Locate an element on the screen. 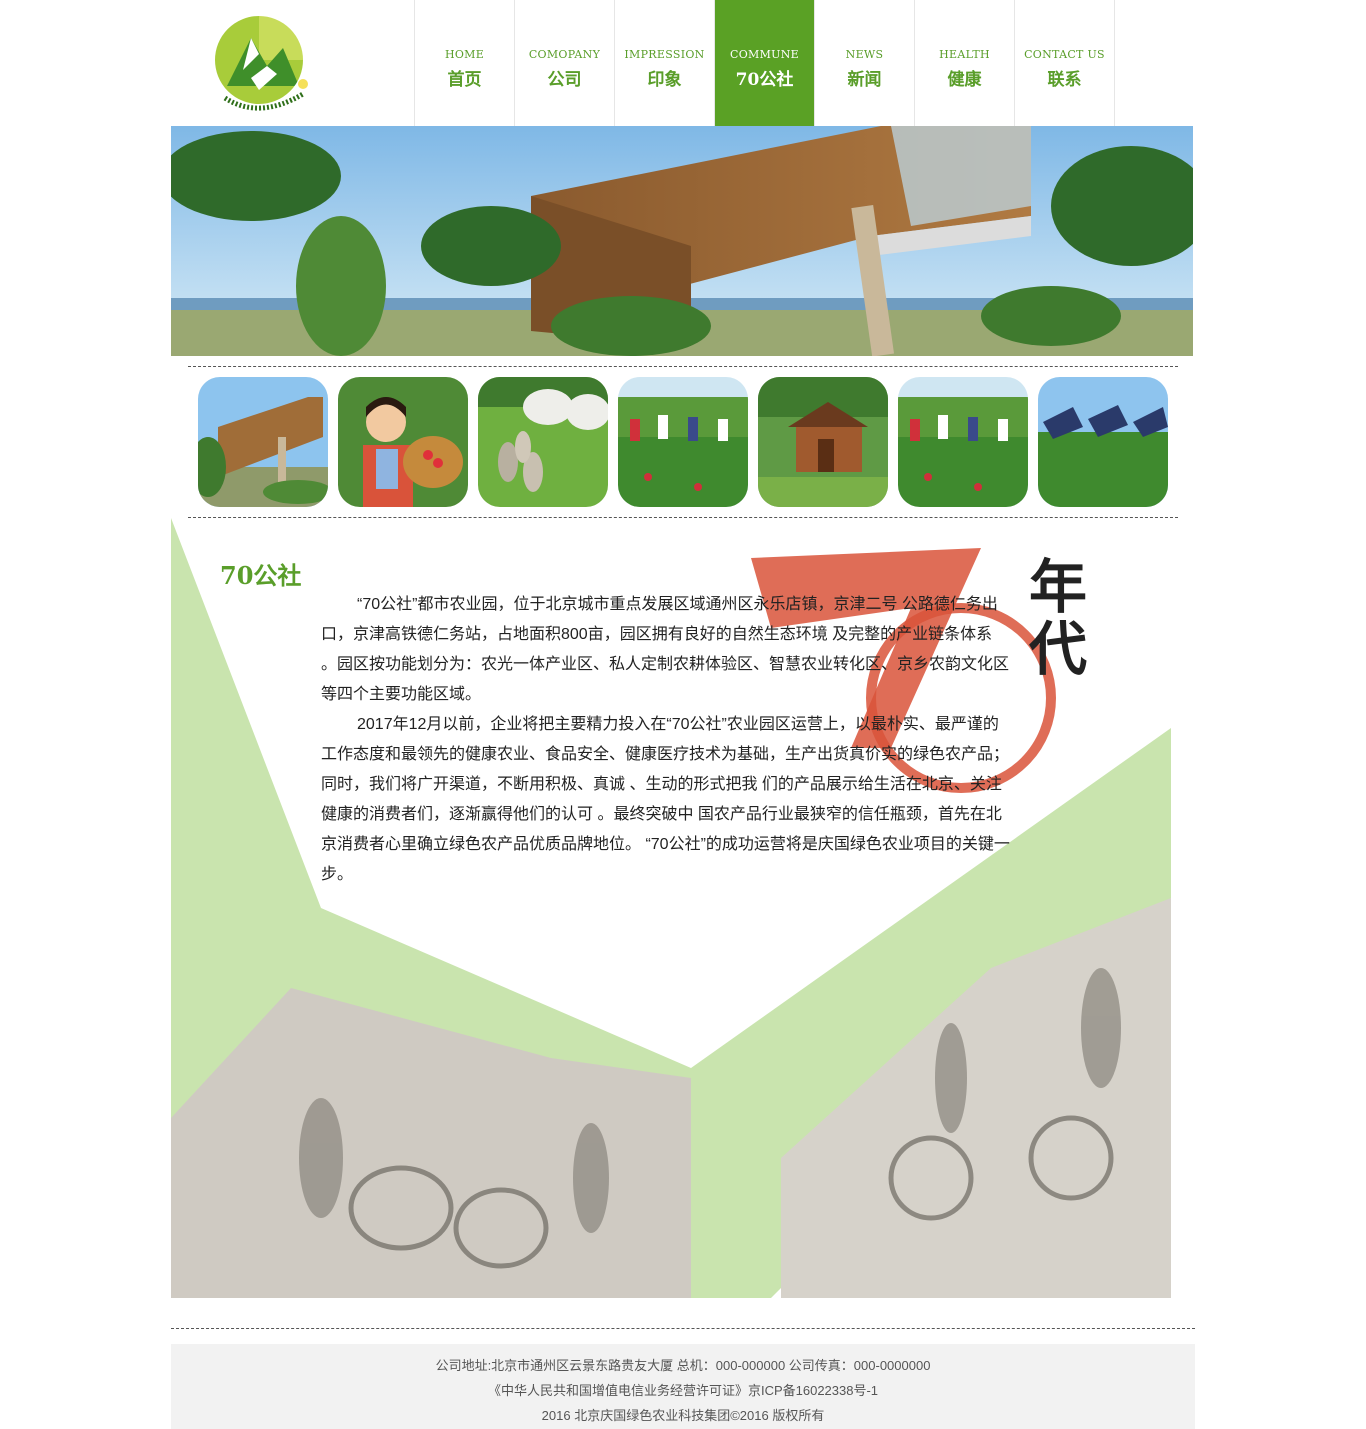 The image size is (1366, 1429). nav-health: HEALTH 健康 is located at coordinates (965, 63).